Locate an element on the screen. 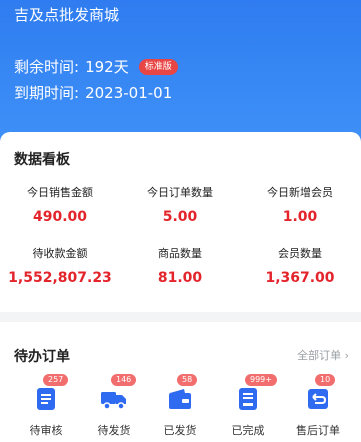 The height and width of the screenshot is (442, 361). metric-label: 今日新增会员 is located at coordinates (300, 192).